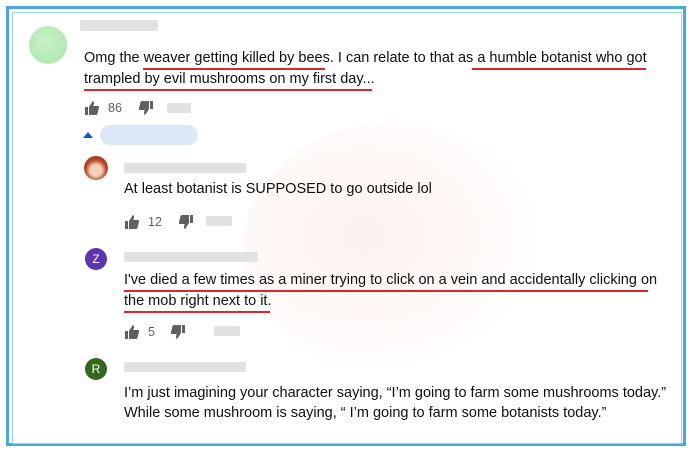 The height and width of the screenshot is (458, 700). What do you see at coordinates (115, 108) in the screenshot?
I see `comment-like-count: 86` at bounding box center [115, 108].